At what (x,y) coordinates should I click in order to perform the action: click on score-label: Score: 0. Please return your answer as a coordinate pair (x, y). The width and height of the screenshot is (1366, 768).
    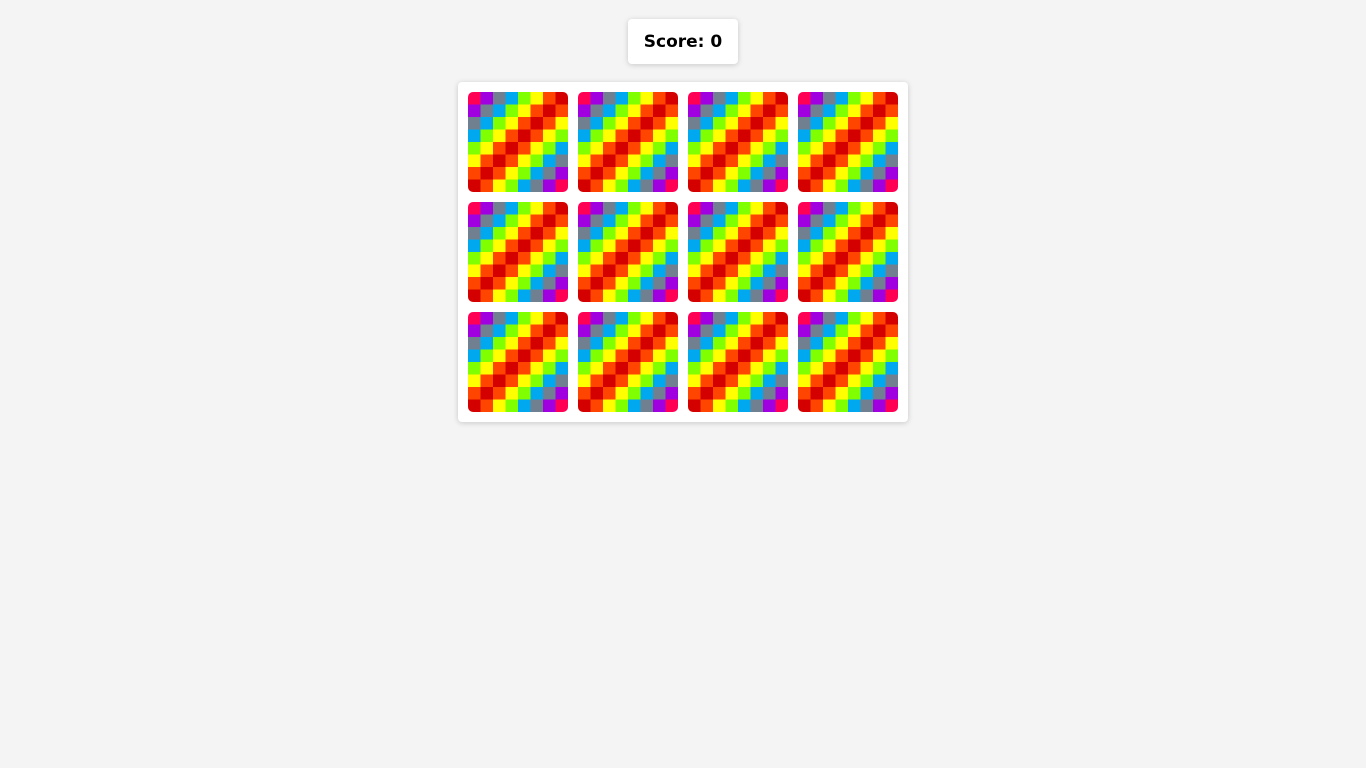
    Looking at the image, I should click on (683, 41).